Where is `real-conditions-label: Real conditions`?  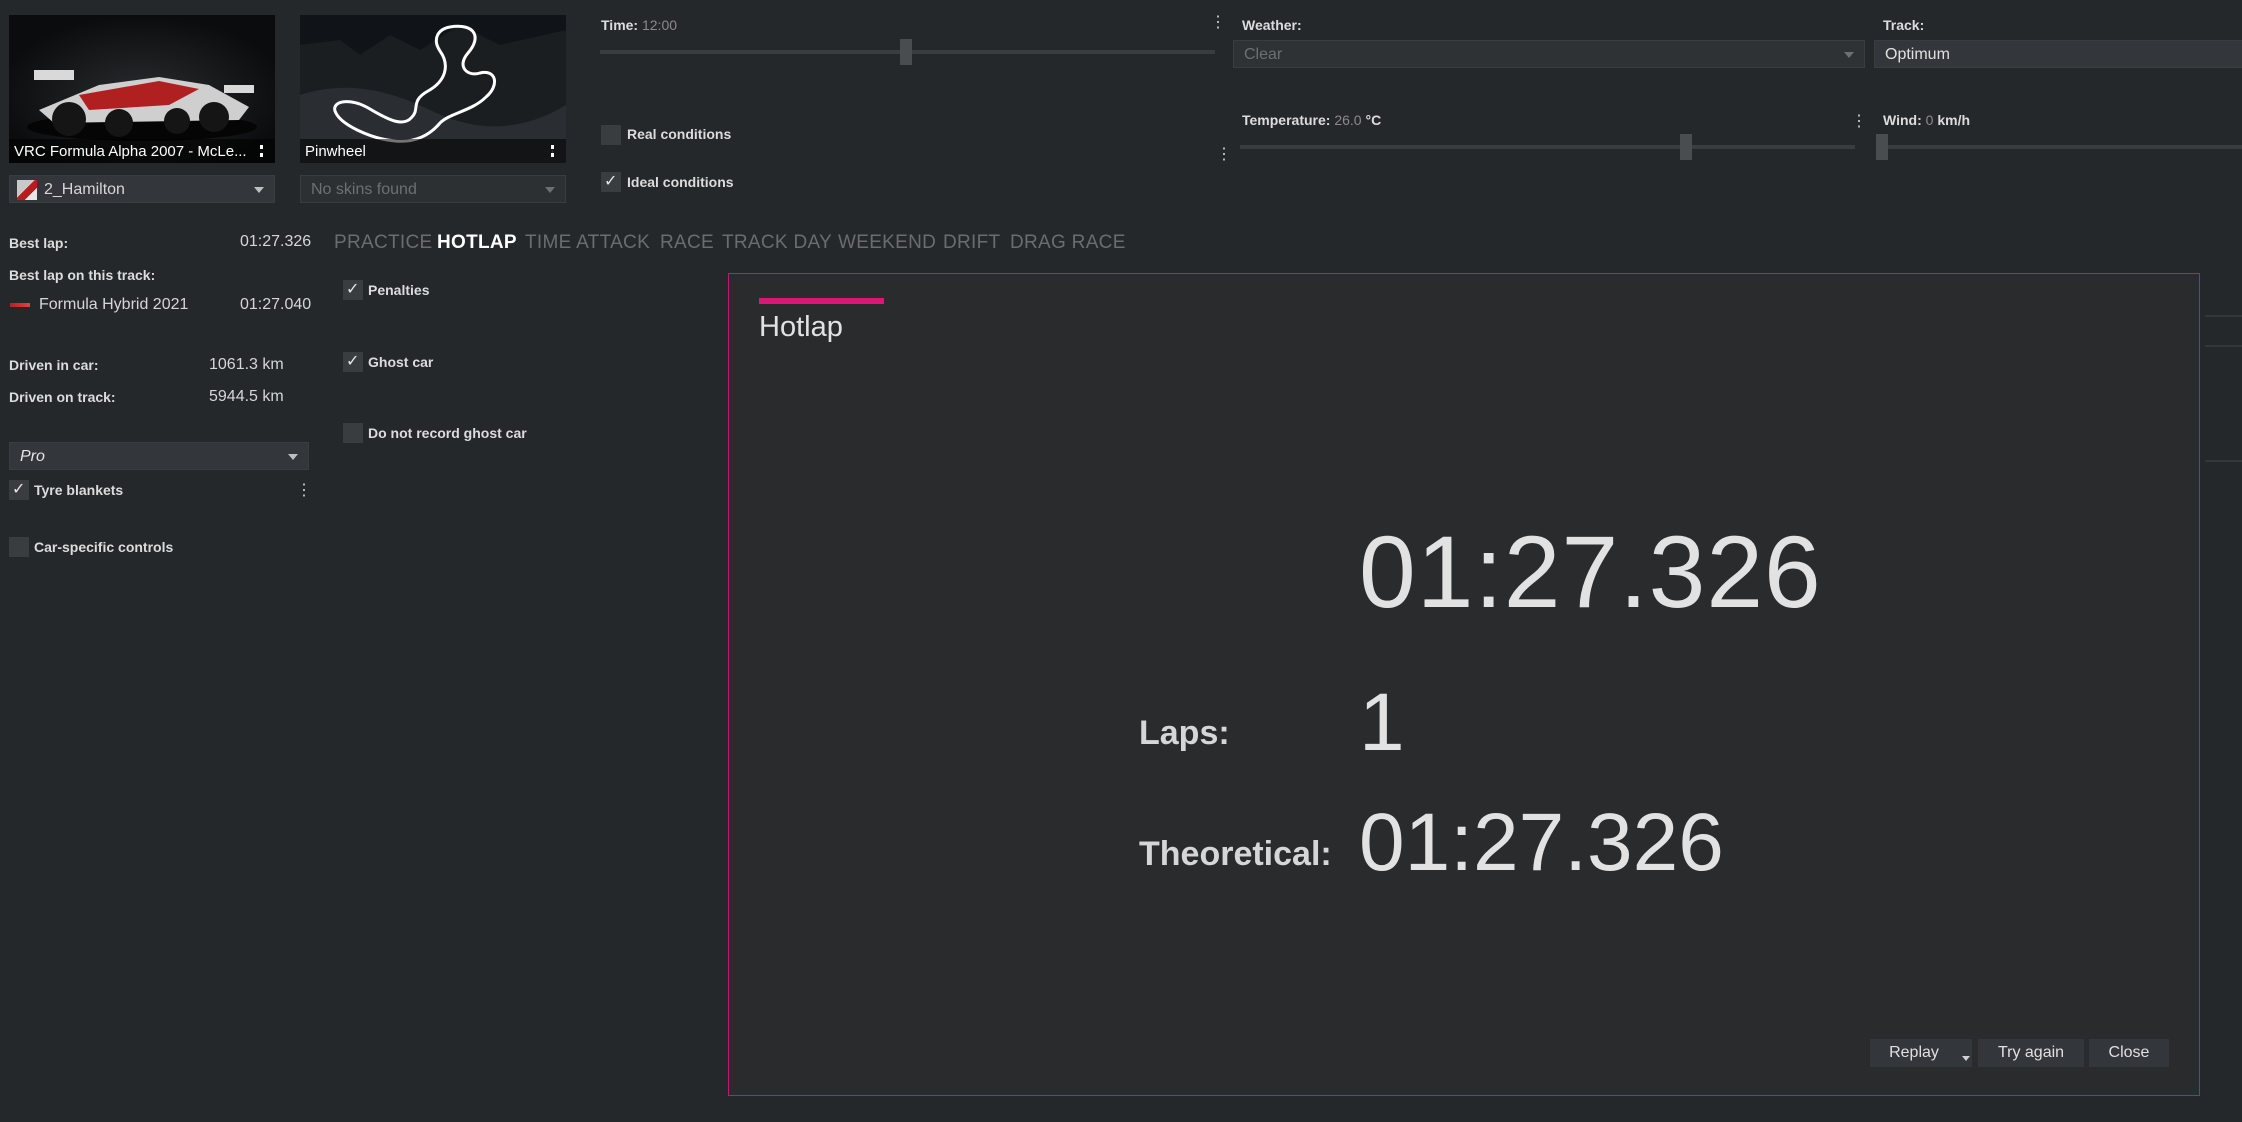
real-conditions-label: Real conditions is located at coordinates (679, 134).